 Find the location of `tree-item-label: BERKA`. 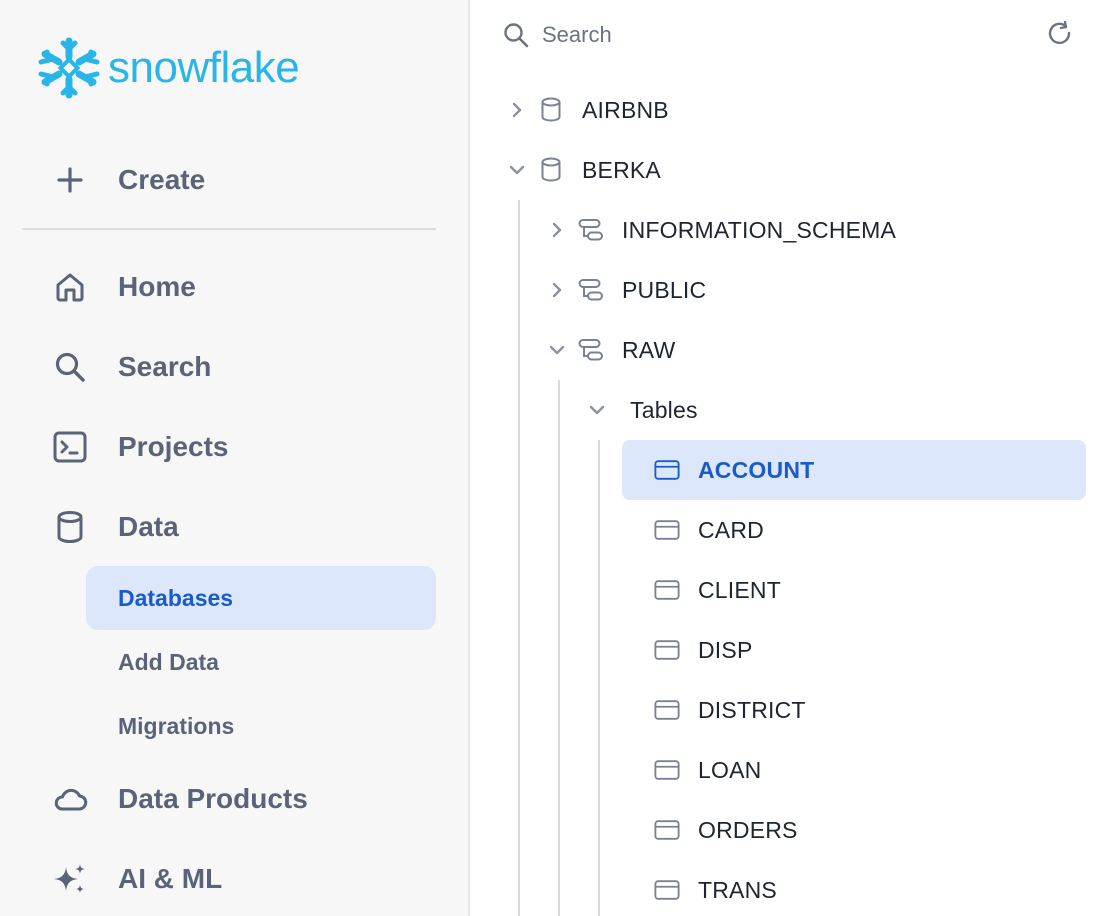

tree-item-label: BERKA is located at coordinates (621, 169).